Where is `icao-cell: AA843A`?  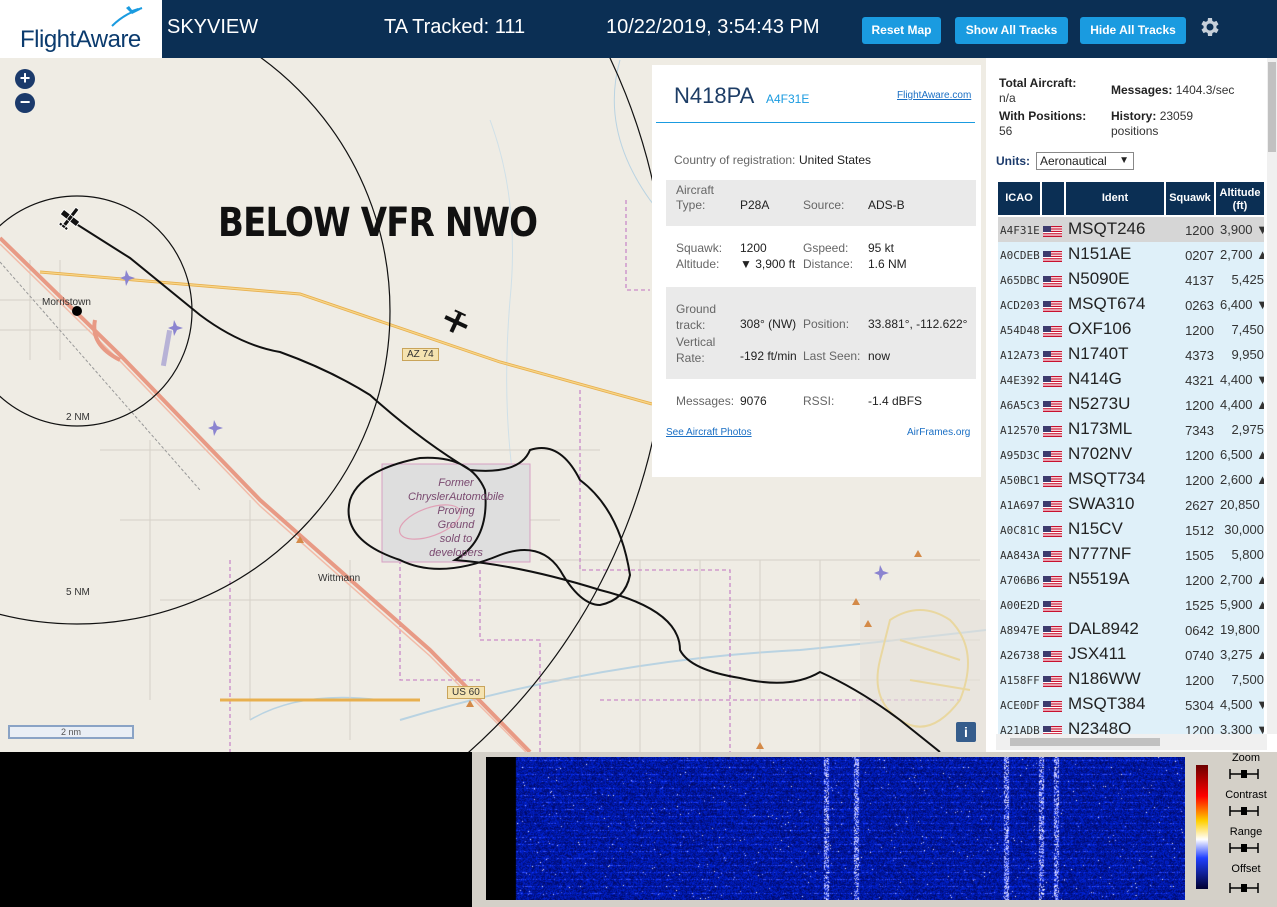 icao-cell: AA843A is located at coordinates (1020, 555).